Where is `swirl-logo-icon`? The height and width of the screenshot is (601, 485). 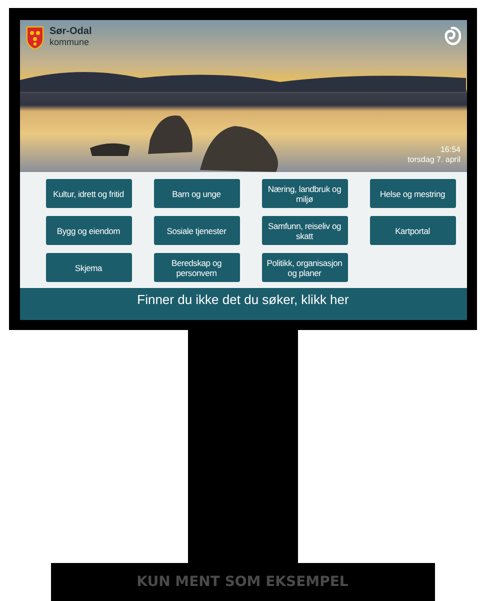 swirl-logo-icon is located at coordinates (451, 36).